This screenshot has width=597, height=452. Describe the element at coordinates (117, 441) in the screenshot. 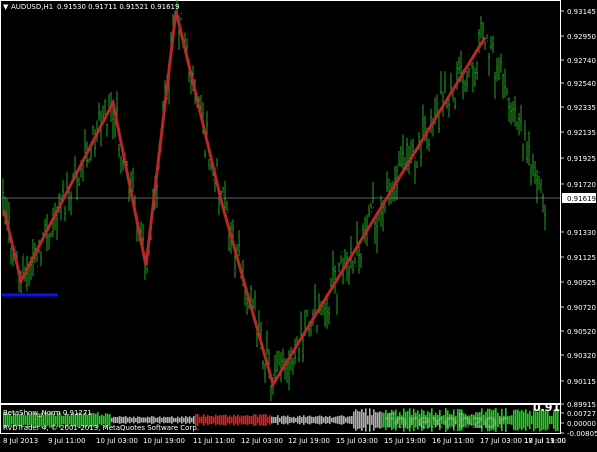

I see `time-tick-label: 10 Jul 03:00` at that location.